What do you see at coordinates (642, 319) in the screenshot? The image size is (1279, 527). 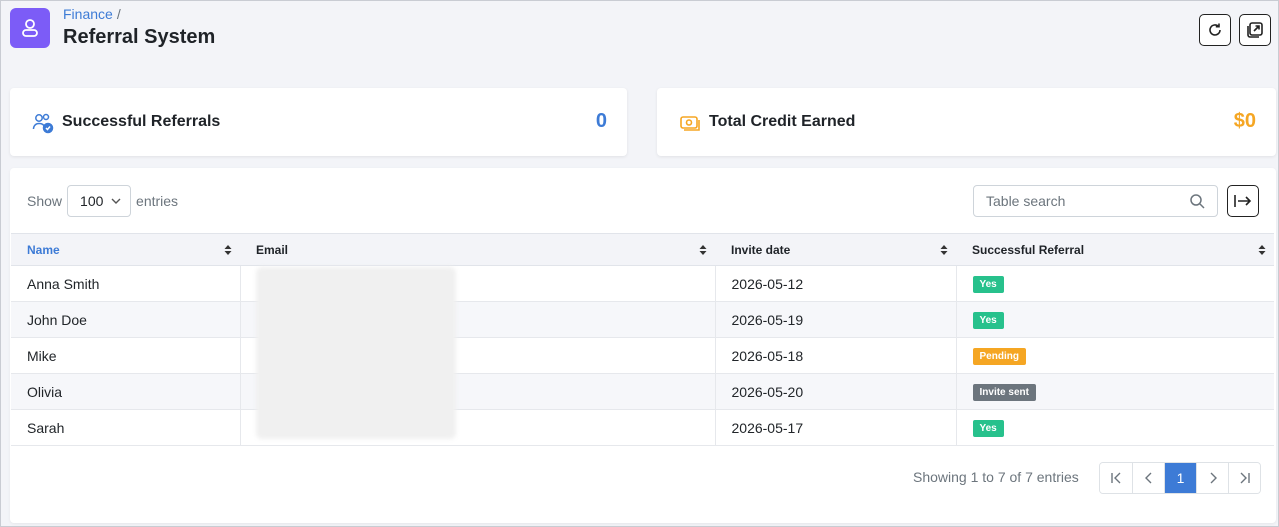 I see `table-row: John Doe 2026-05-19 Yes` at bounding box center [642, 319].